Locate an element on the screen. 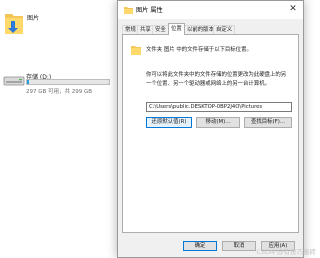 The image size is (320, 258). close-button: ✕ is located at coordinates (293, 9).